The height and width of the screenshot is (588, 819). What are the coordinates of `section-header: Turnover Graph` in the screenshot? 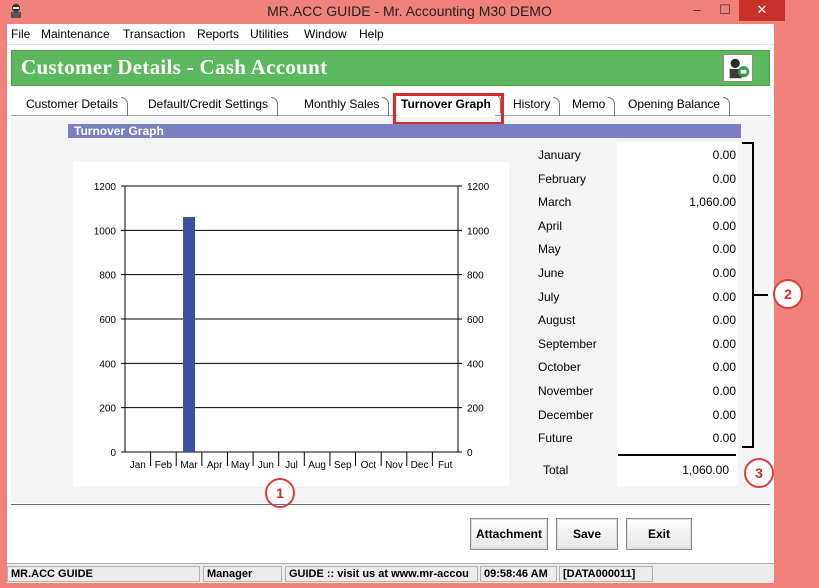 It's located at (404, 131).